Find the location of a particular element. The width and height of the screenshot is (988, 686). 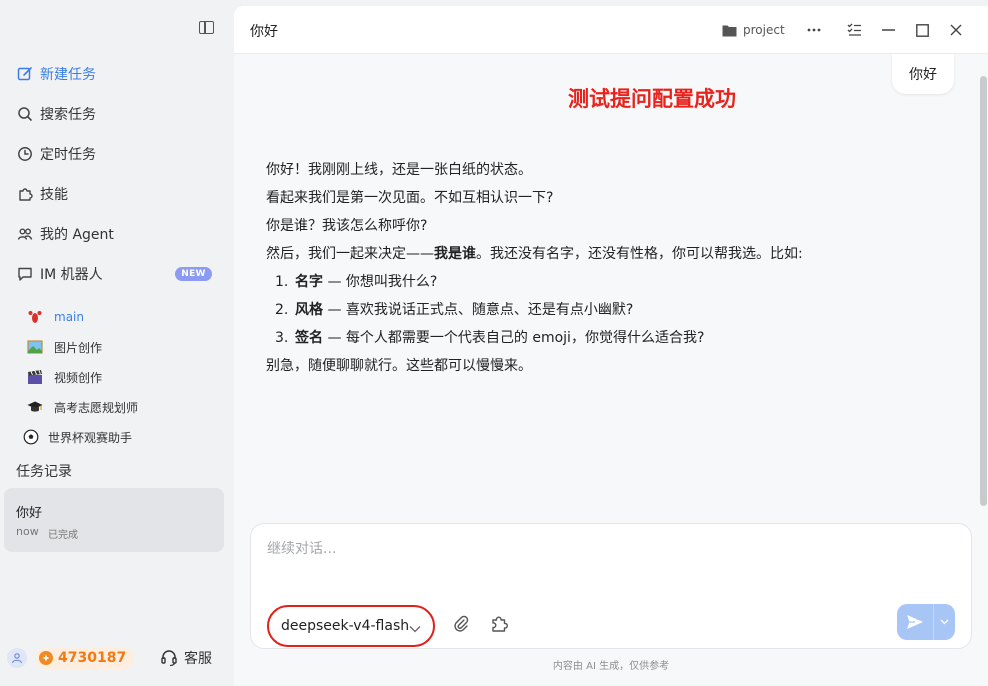

task-status: 已完成 is located at coordinates (63, 535).